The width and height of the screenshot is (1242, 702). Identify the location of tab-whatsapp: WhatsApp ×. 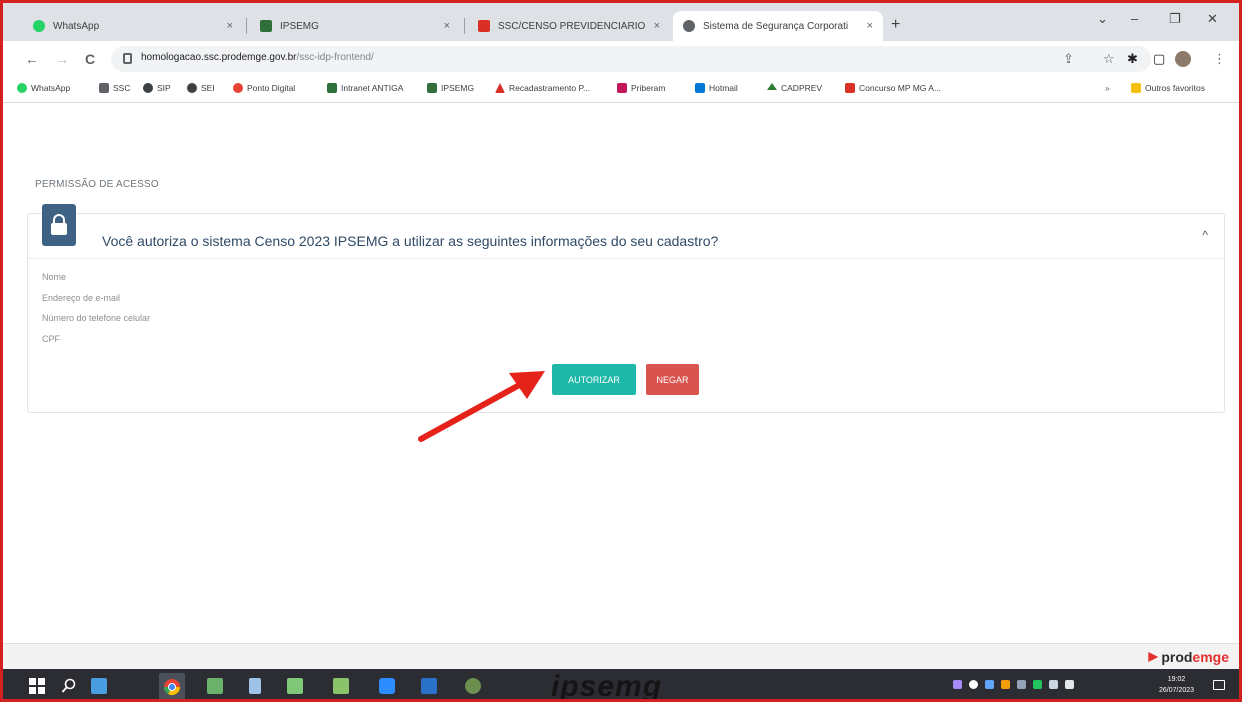
(133, 26).